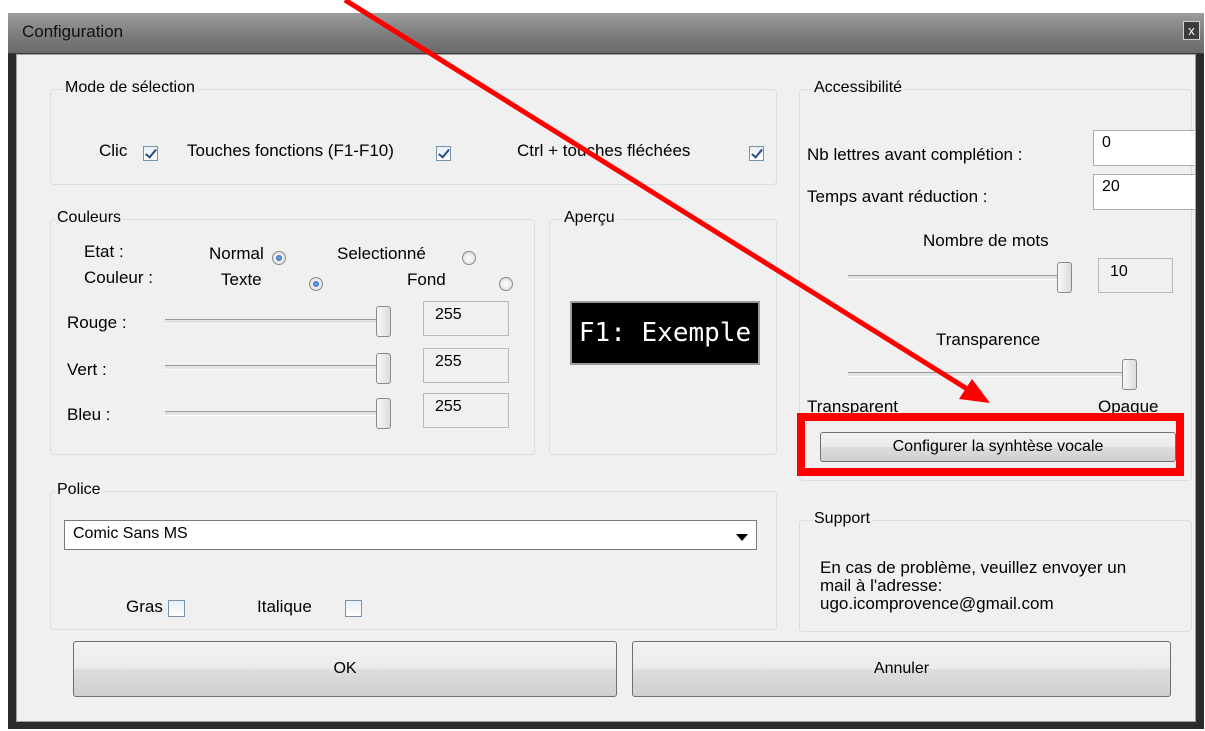 The image size is (1205, 731). I want to click on ctrl-arrows-checkbox-label: Ctrl + touches fléchées, so click(604, 150).